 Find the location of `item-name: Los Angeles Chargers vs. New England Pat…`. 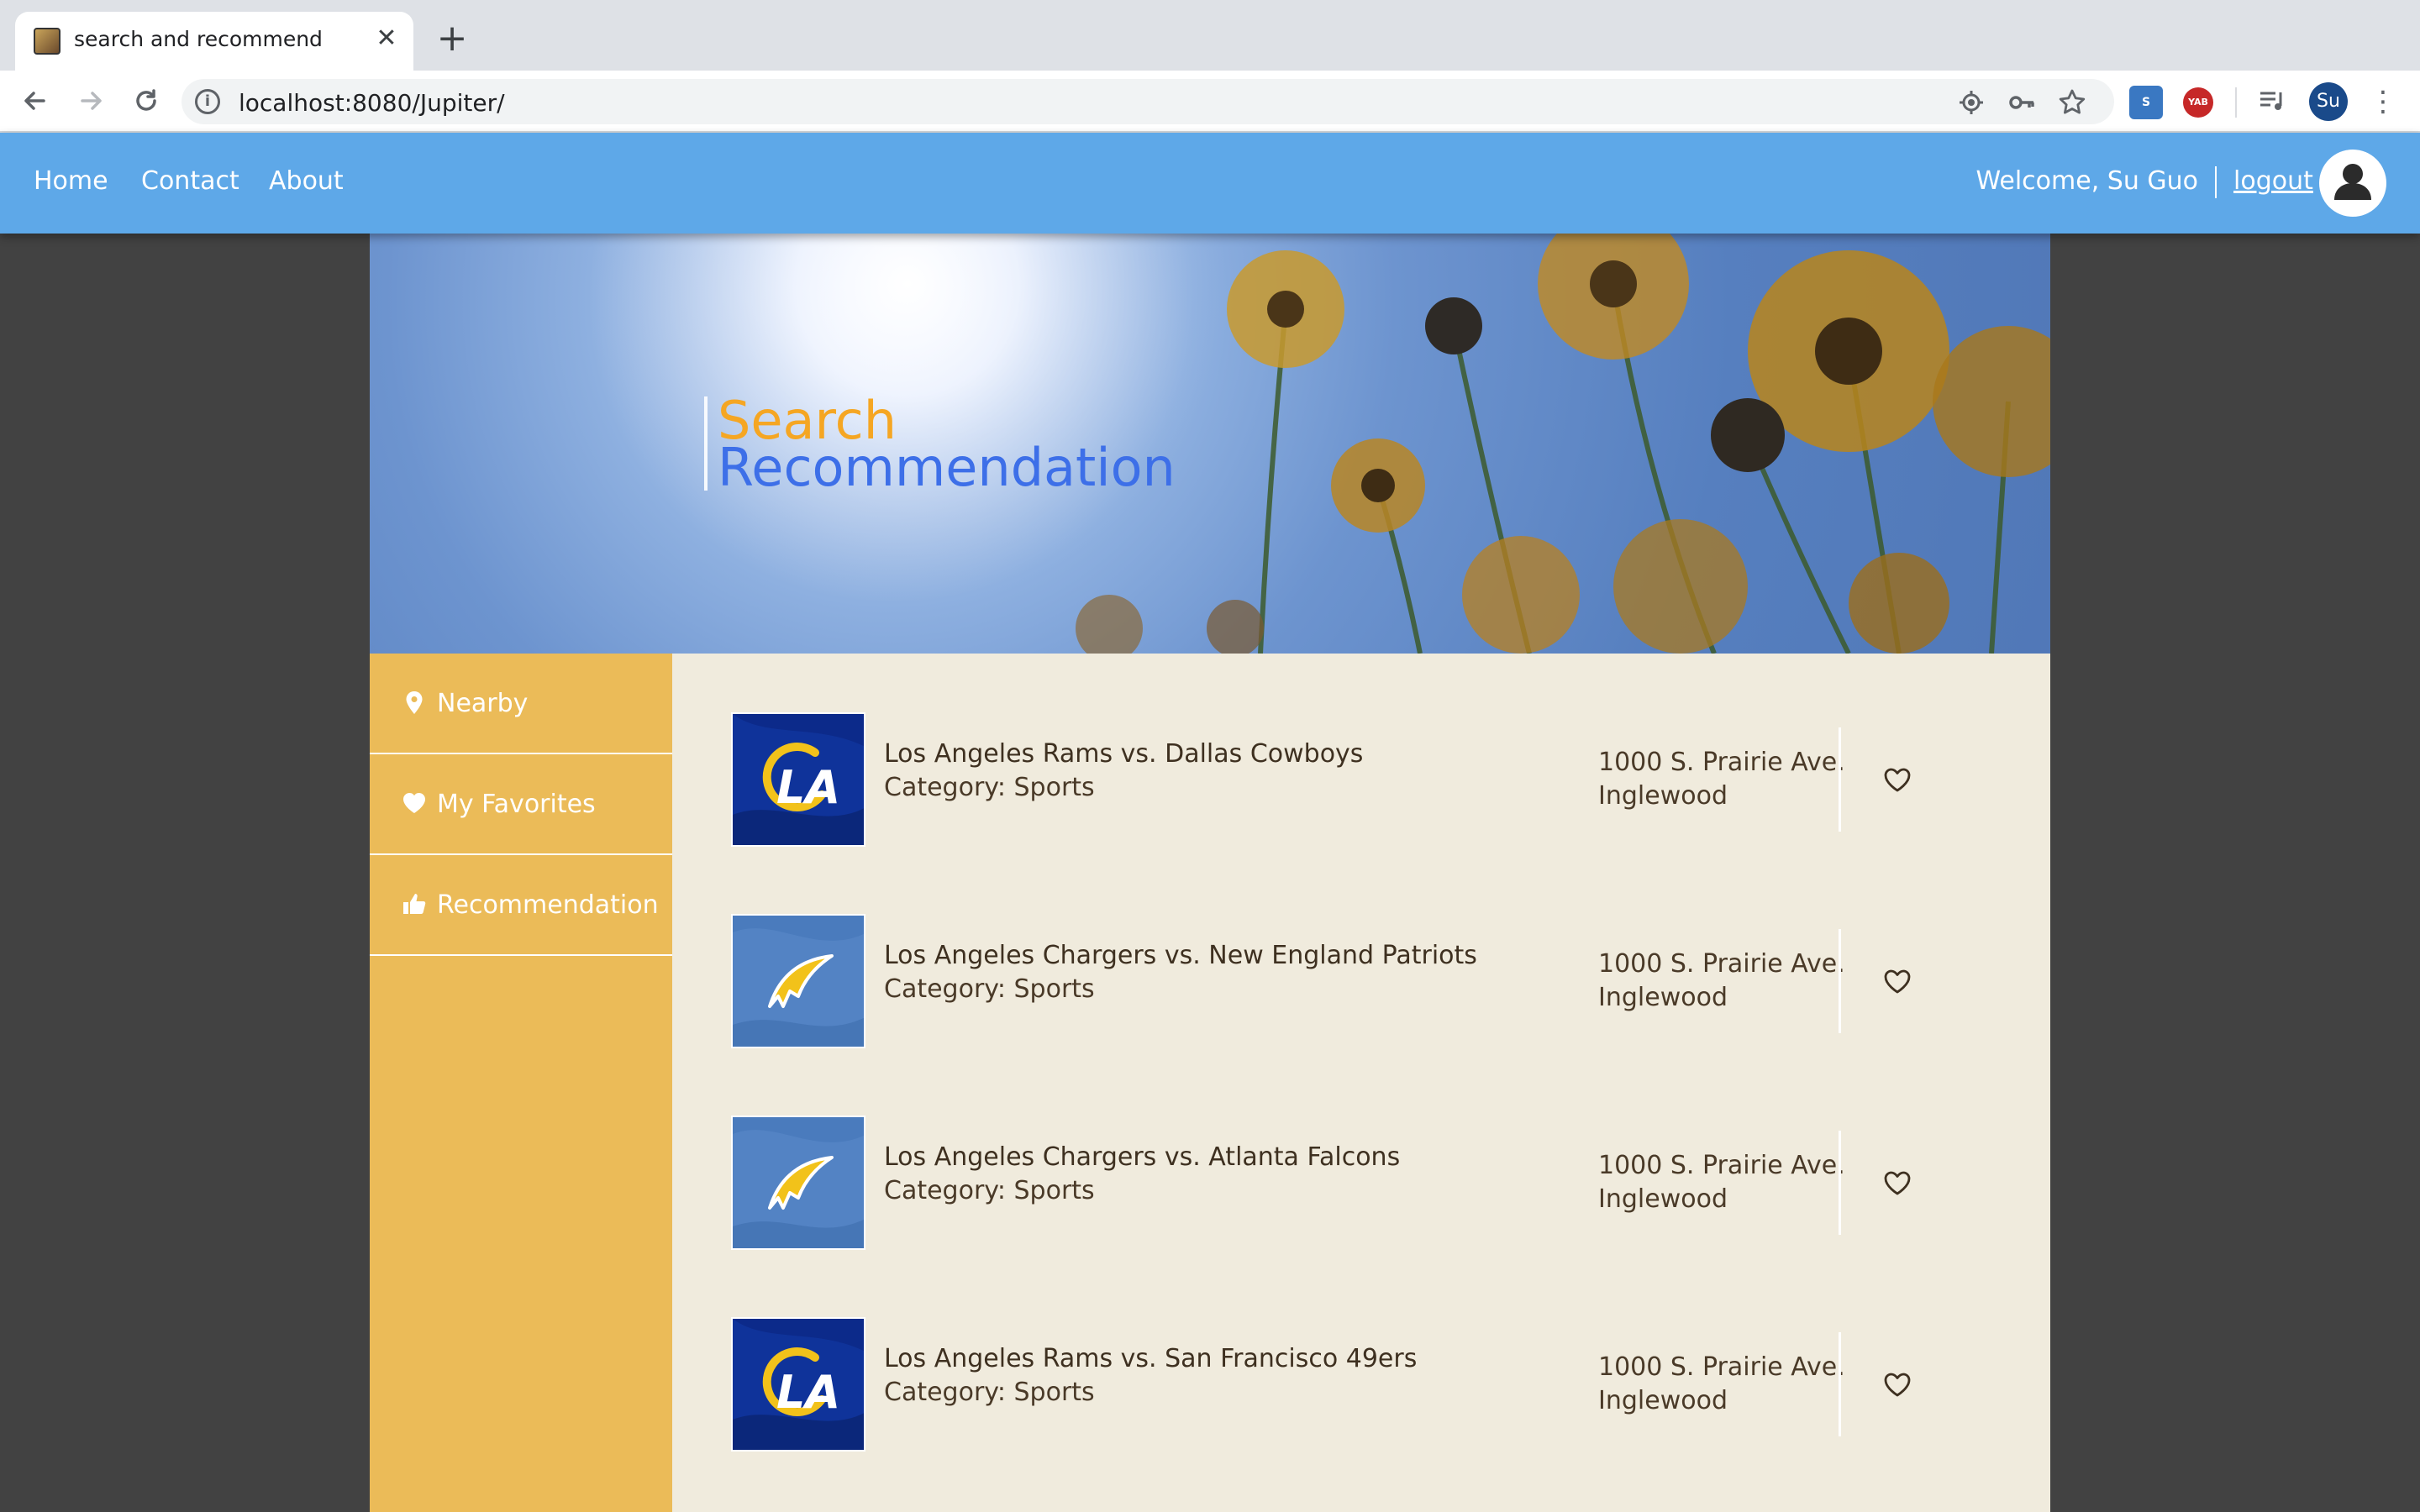

item-name: Los Angeles Chargers vs. New England Pat… is located at coordinates (1180, 955).